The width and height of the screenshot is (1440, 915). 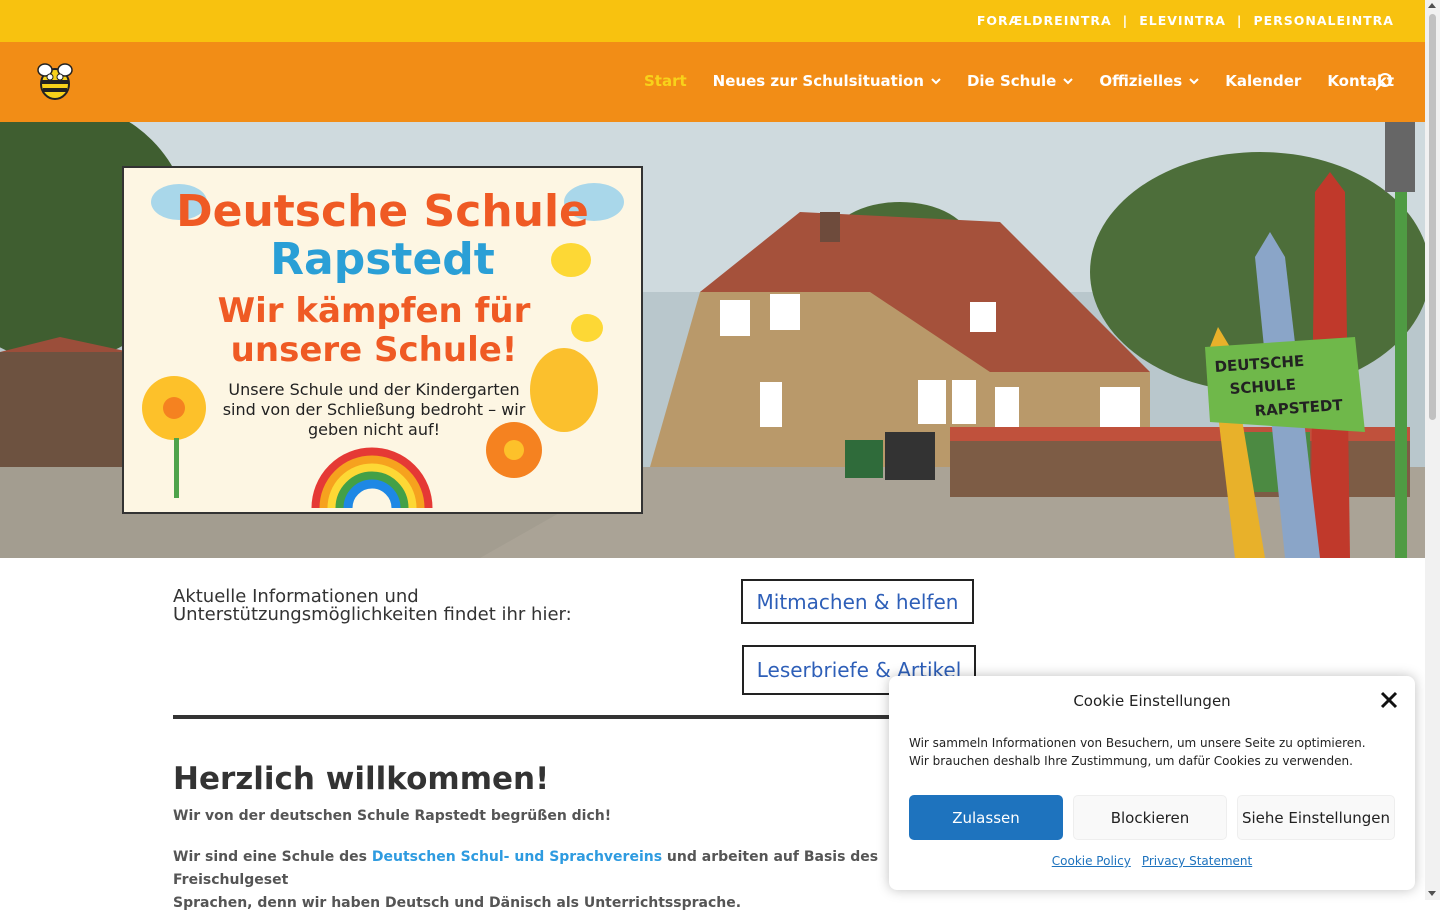 I want to click on poster-title-text: Deutsche Schule, so click(x=382, y=211).